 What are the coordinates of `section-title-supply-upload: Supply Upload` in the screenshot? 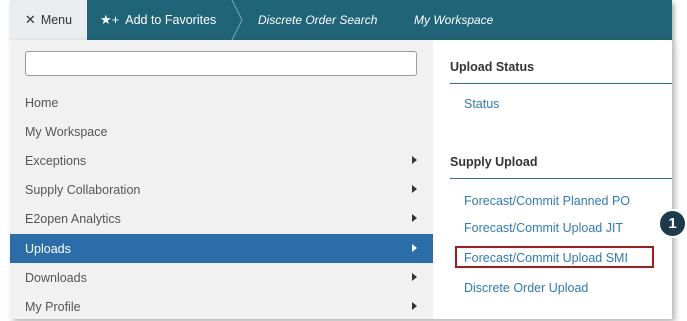 It's located at (494, 162).